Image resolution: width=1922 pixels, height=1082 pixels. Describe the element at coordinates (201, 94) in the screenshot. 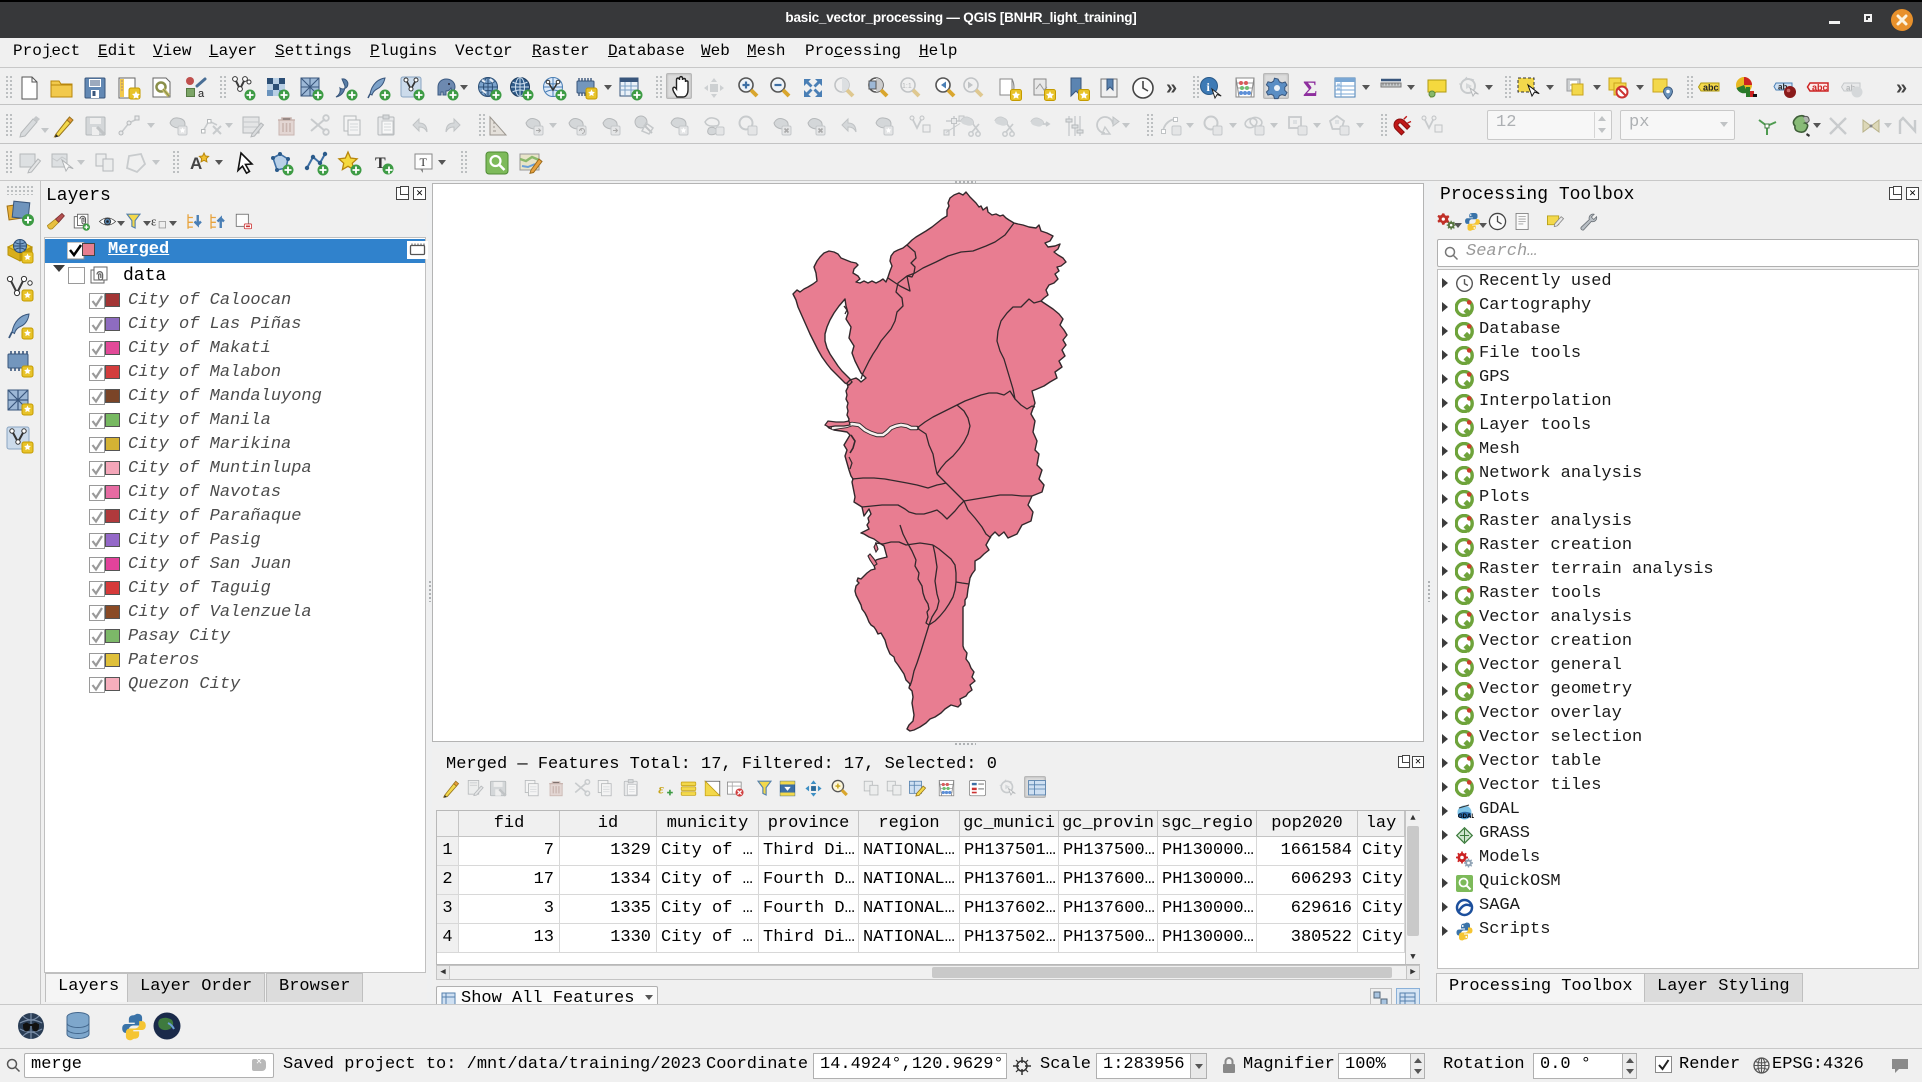

I see `svg-text: a` at that location.